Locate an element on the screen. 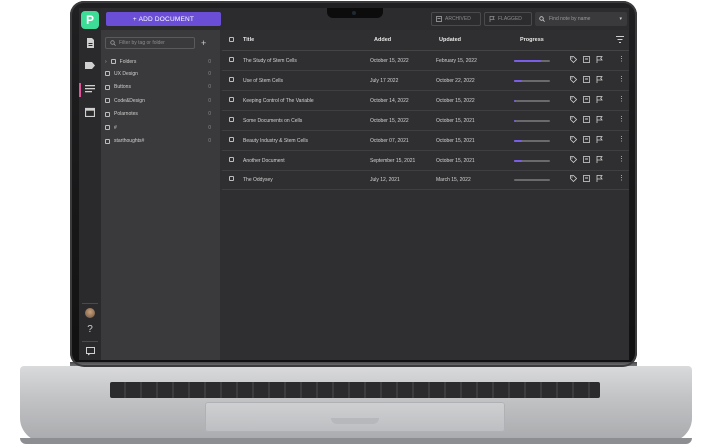 The height and width of the screenshot is (448, 712). row-title: The Oddysey is located at coordinates (258, 180).